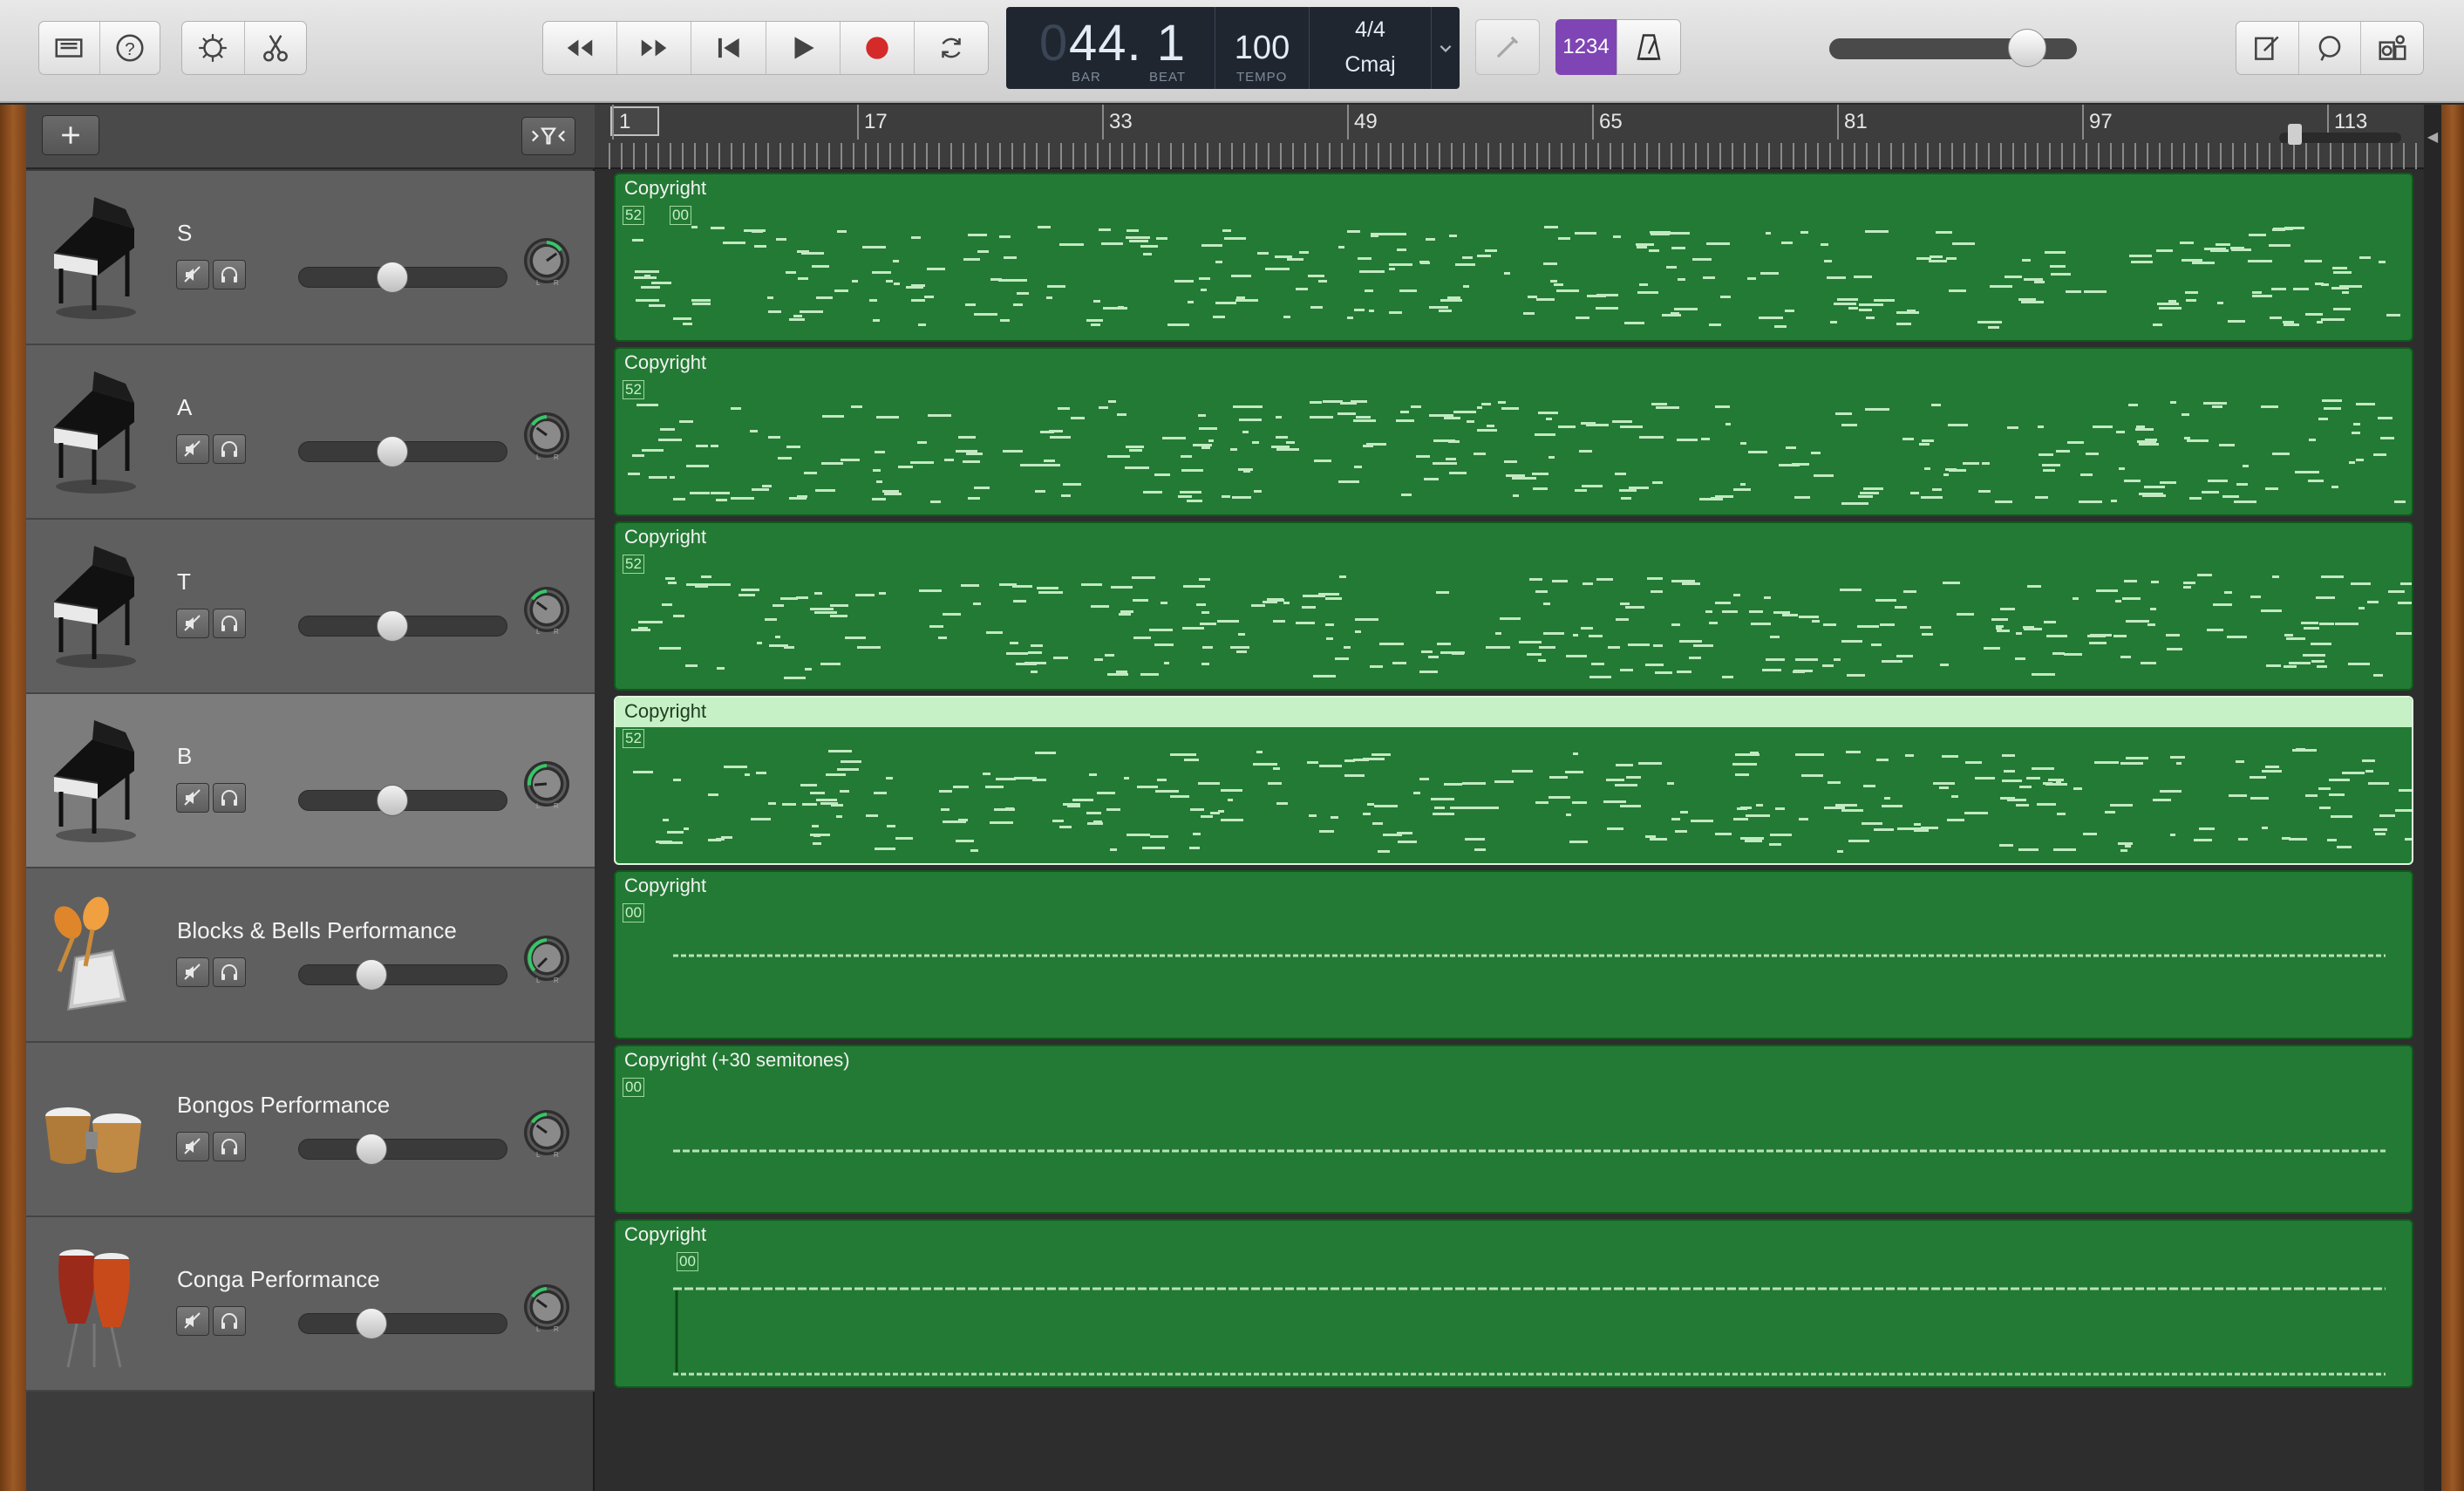 This screenshot has width=2464, height=1491. Describe the element at coordinates (310, 955) in the screenshot. I see `track-header: Blocks & Bells Performance L R` at that location.